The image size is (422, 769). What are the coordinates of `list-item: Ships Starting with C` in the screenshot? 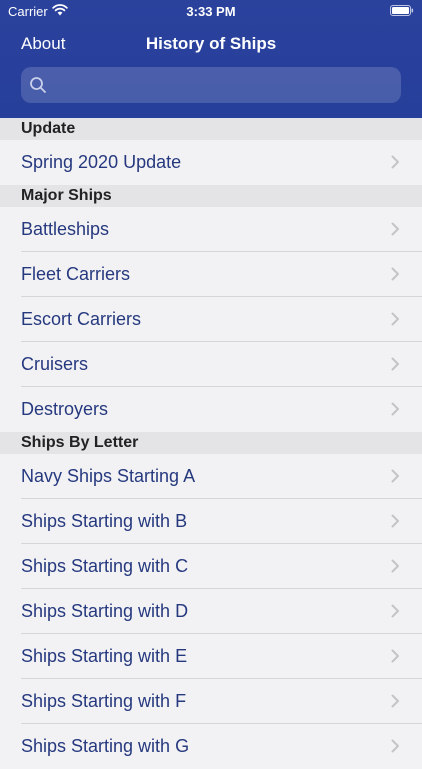 It's located at (211, 566).